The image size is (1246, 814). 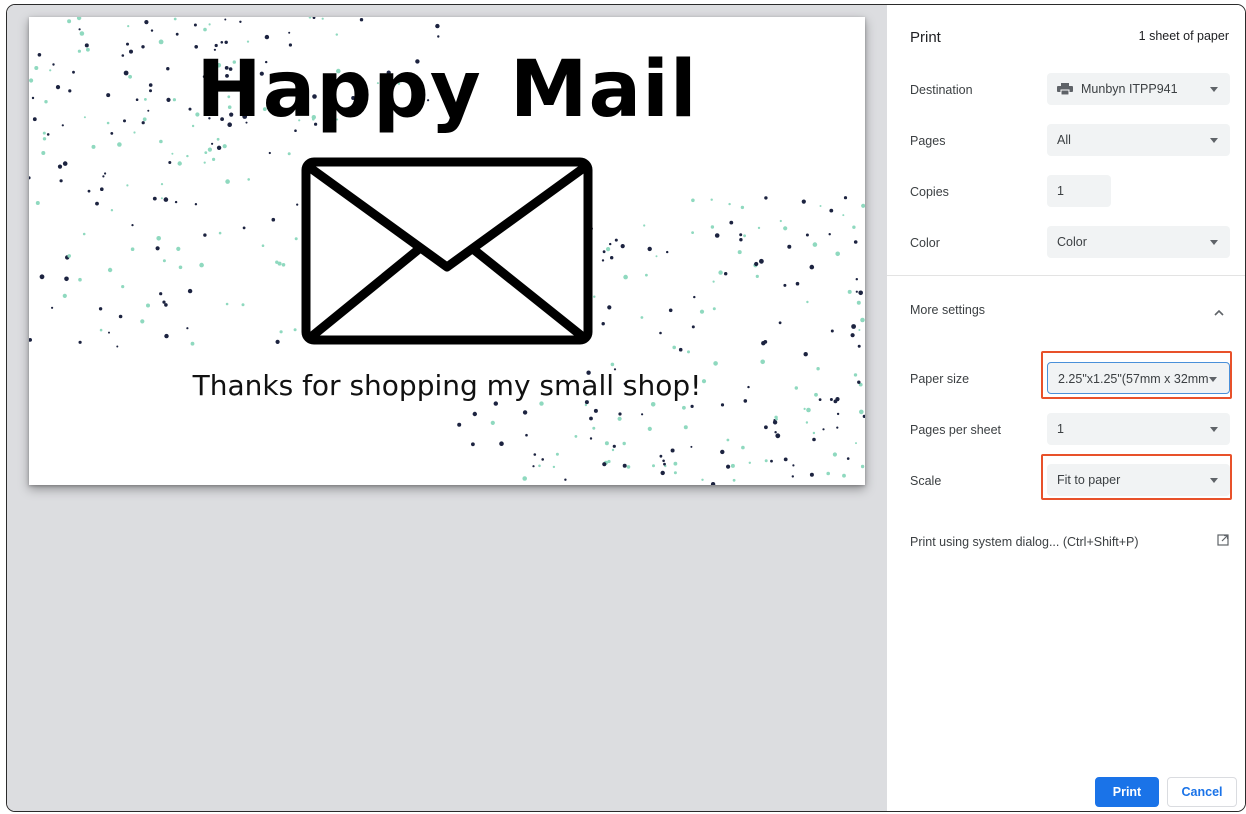 I want to click on dropdown-arrow-icon, so click(x=1214, y=429).